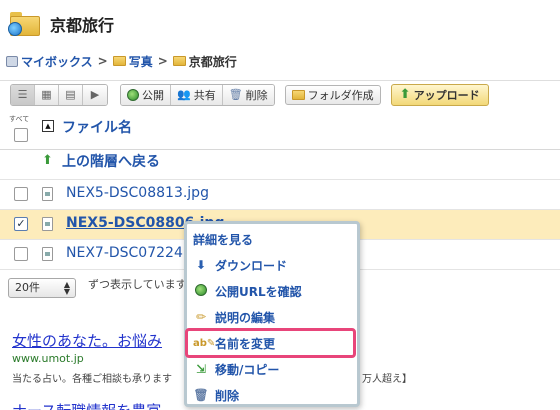  Describe the element at coordinates (48, 358) in the screenshot. I see `ad-url: www.umot.jp` at that location.